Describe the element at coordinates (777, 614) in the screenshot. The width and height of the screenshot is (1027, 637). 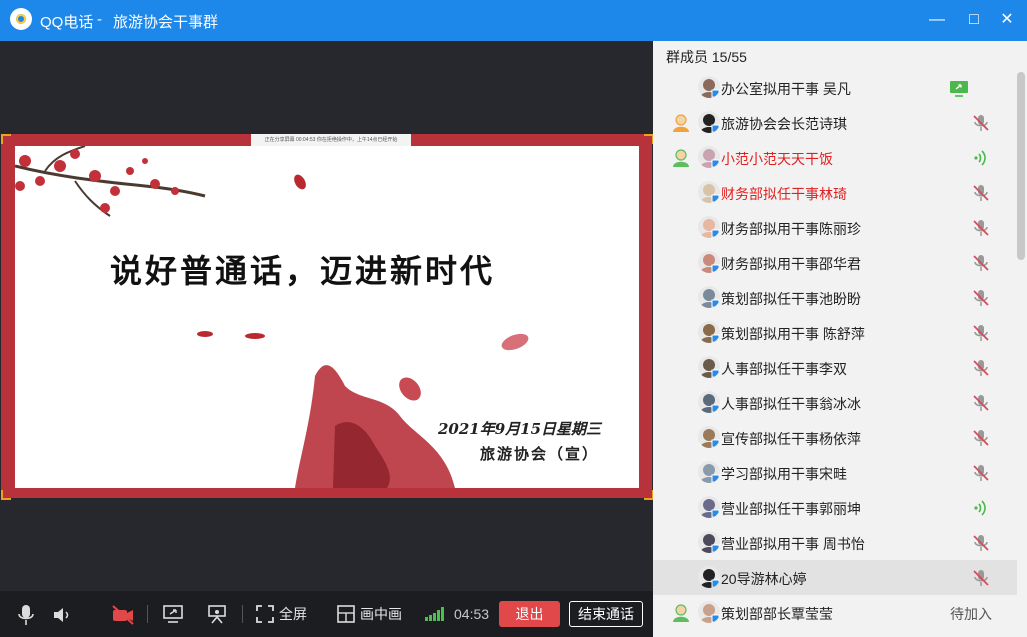
I see `member-name: 策划部部长覃莹莹` at that location.